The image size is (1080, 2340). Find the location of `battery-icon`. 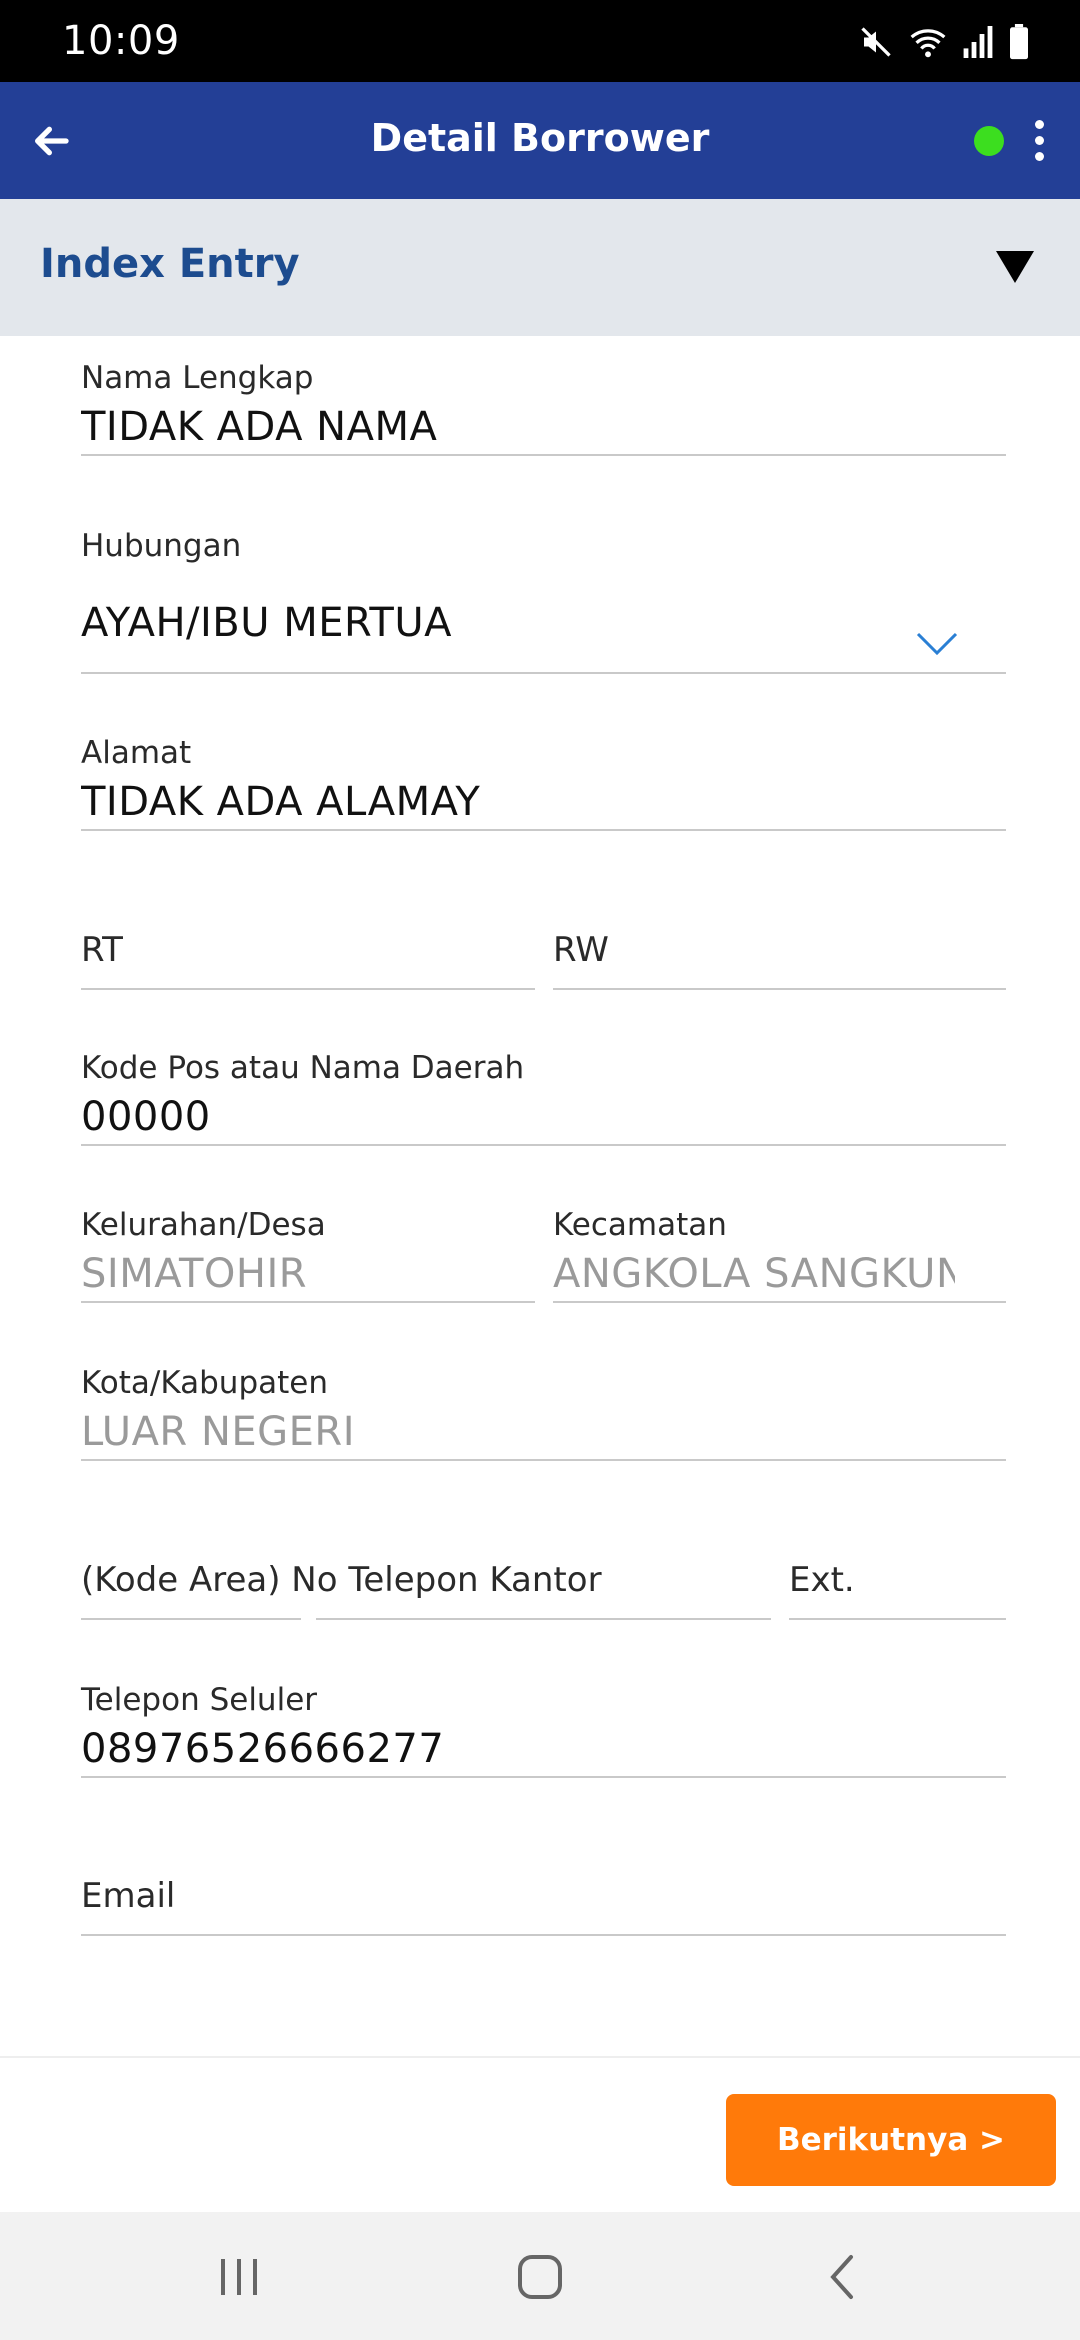

battery-icon is located at coordinates (1019, 42).